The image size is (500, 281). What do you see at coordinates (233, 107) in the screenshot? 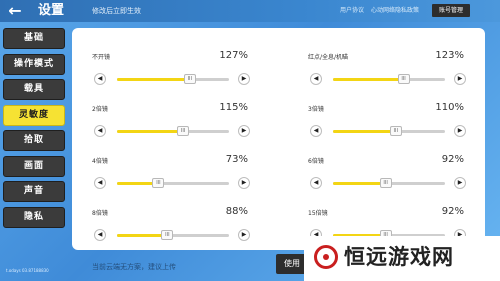
I see `sensitivity-value: 115%` at bounding box center [233, 107].